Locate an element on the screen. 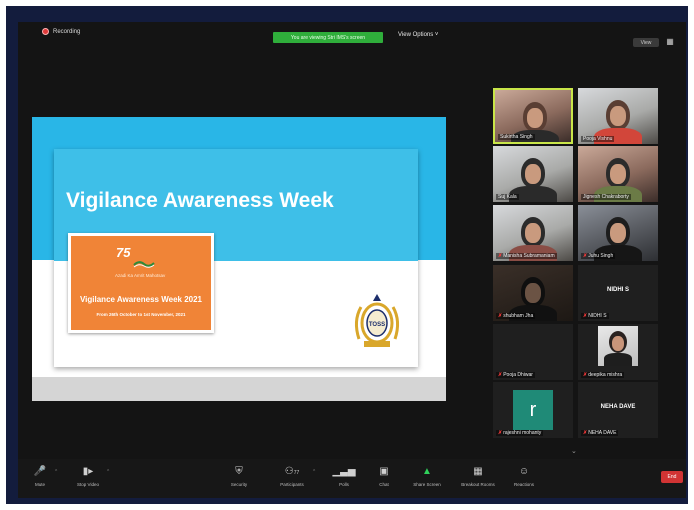 This screenshot has width=694, height=510. reactions-label: Reactions is located at coordinates (523, 484).